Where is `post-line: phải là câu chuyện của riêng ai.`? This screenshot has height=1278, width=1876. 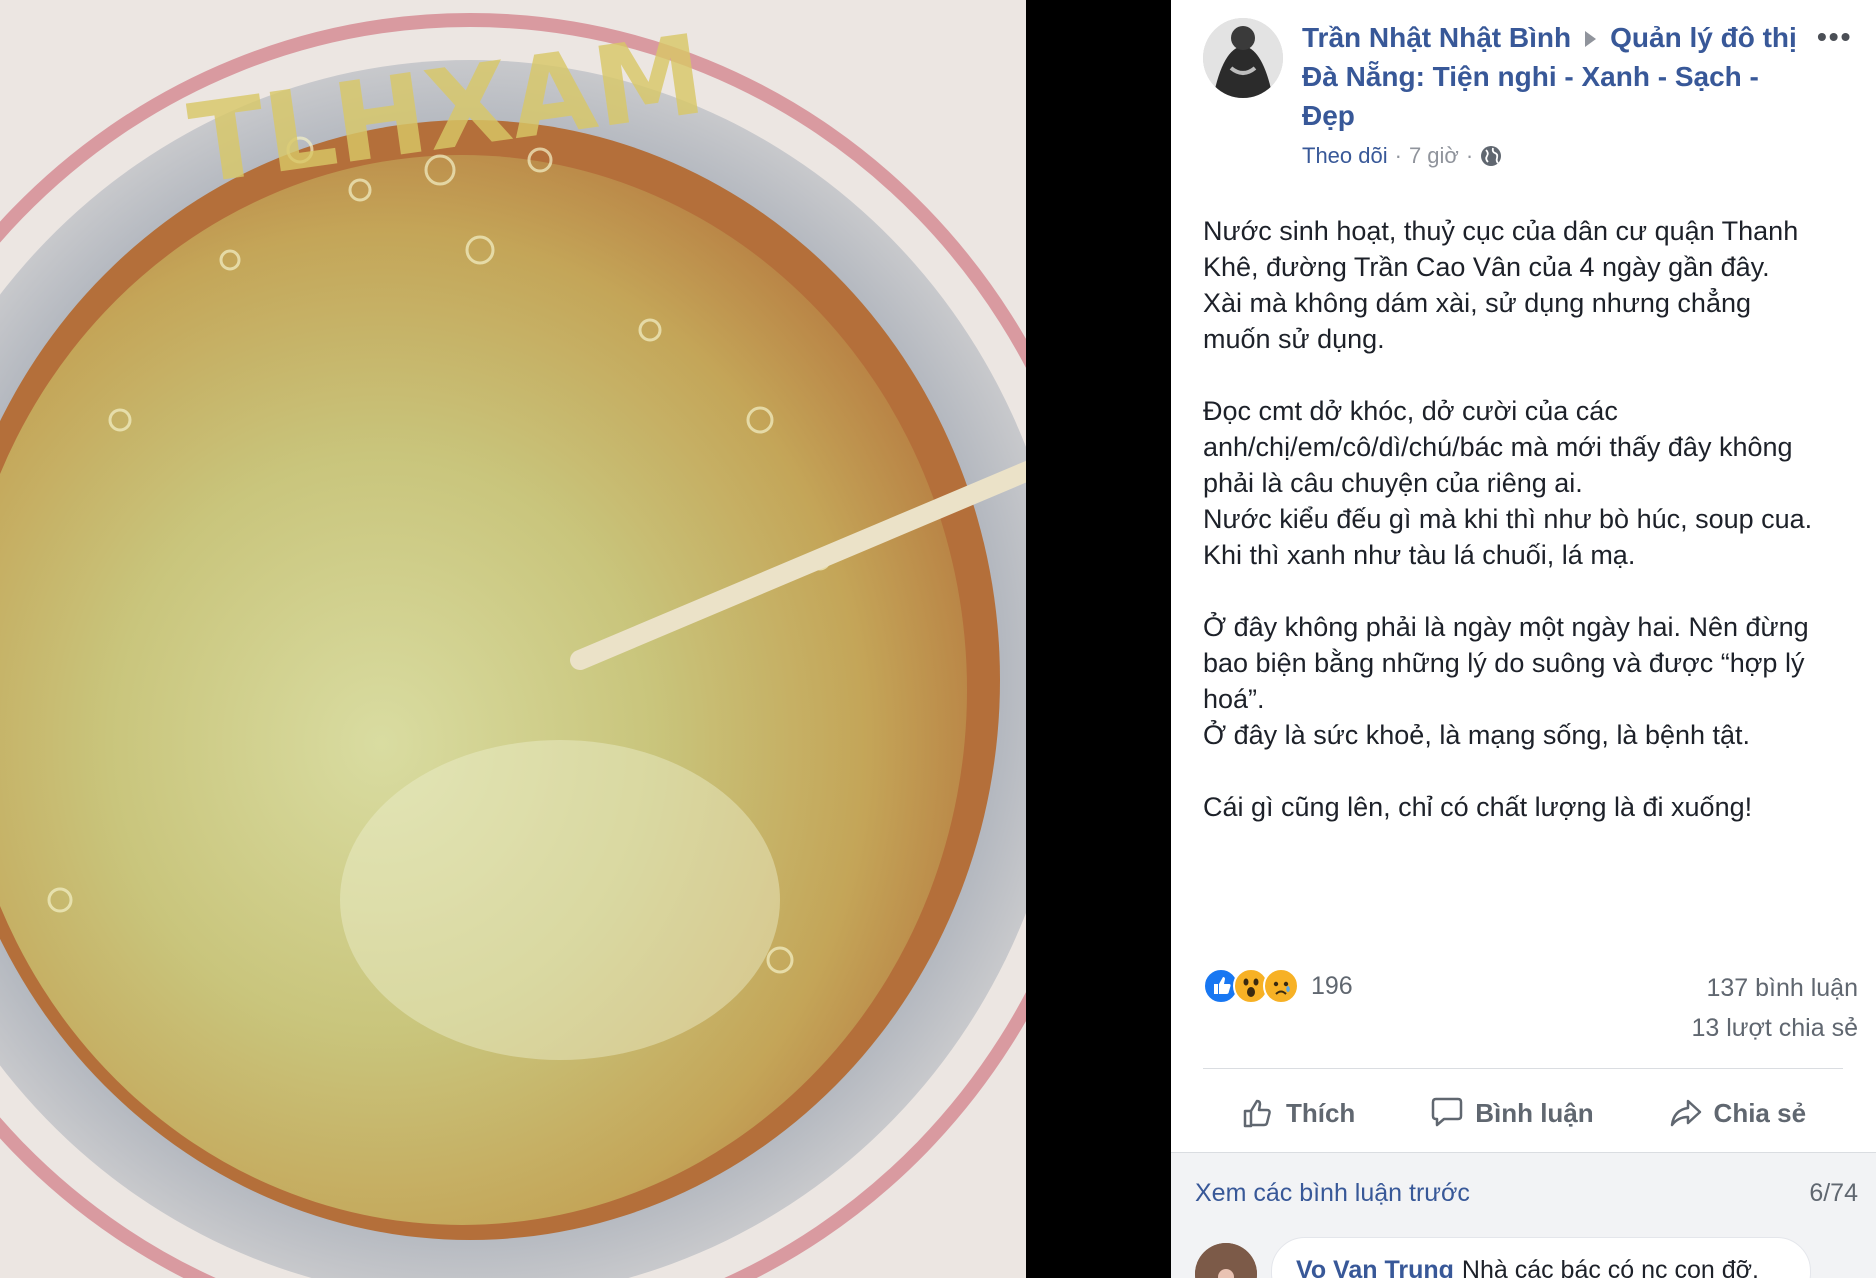 post-line: phải là câu chuyện của riêng ai. is located at coordinates (1393, 483).